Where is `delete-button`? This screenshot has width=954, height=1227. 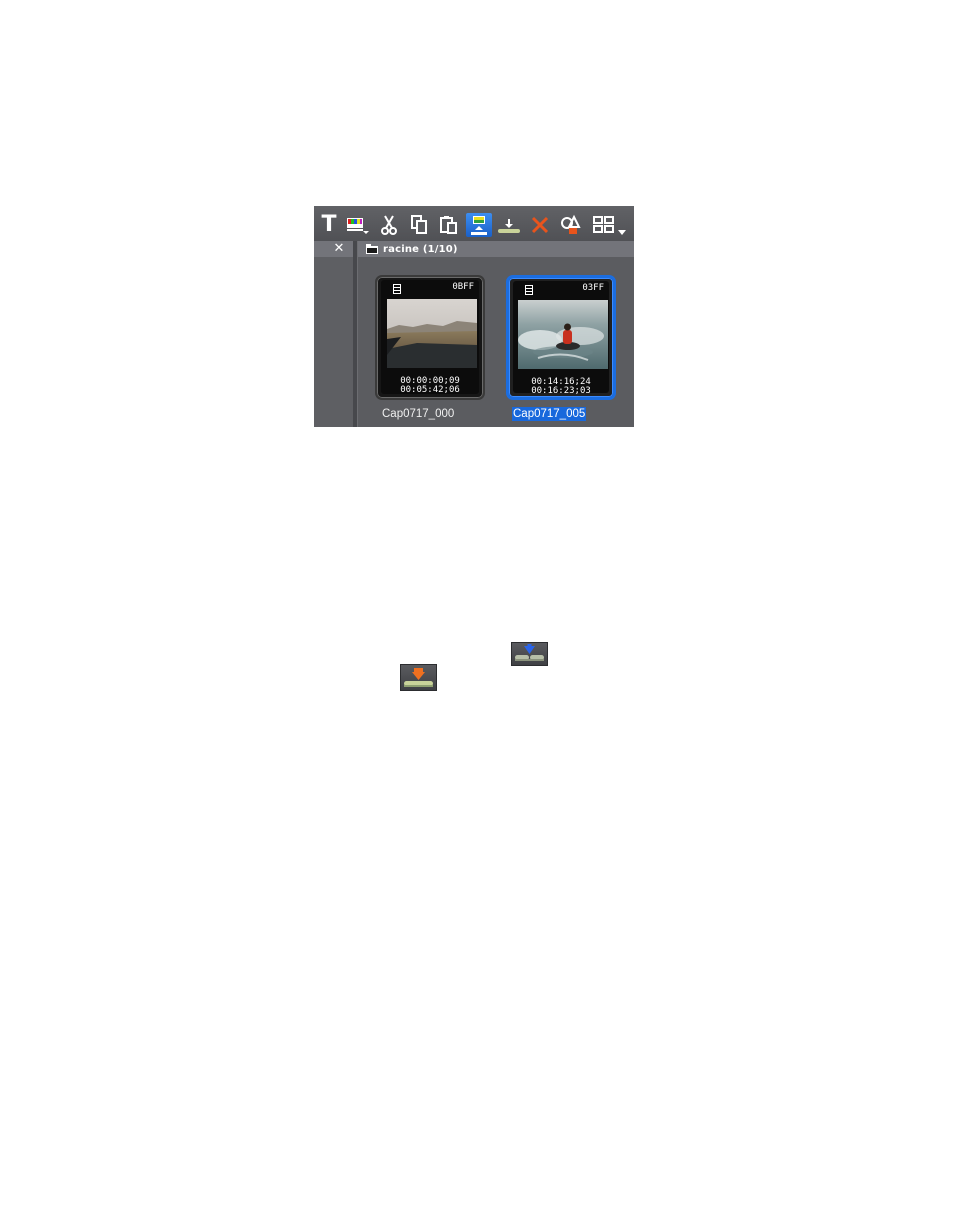 delete-button is located at coordinates (540, 225).